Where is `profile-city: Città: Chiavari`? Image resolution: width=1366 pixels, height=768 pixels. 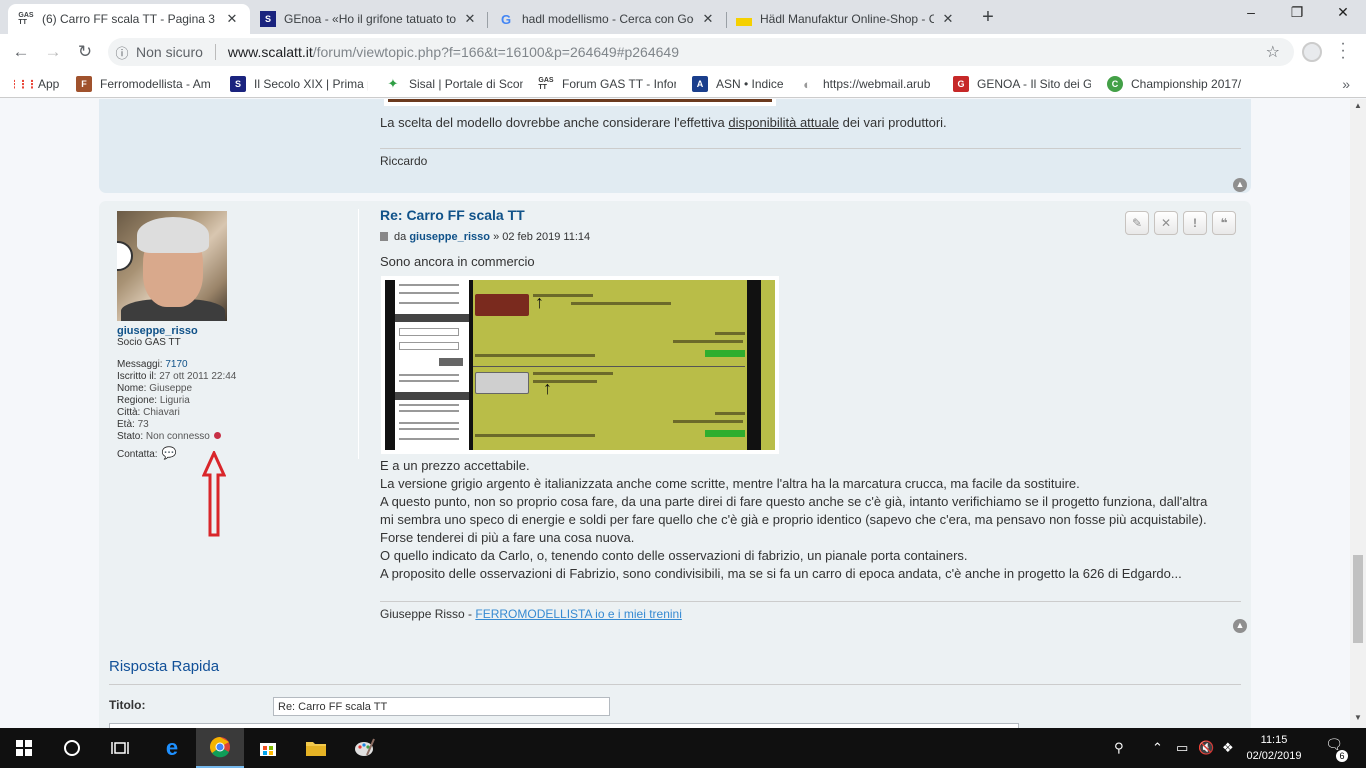 profile-city: Città: Chiavari is located at coordinates (148, 412).